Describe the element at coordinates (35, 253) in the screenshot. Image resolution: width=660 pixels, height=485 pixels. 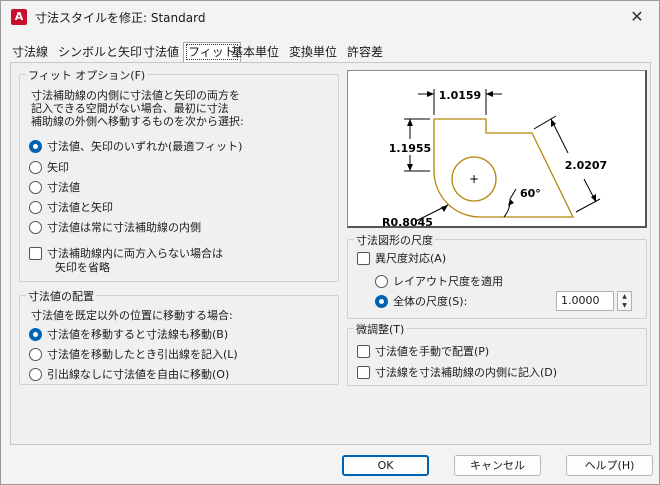
I see `suppress-arrows-checkbox` at that location.